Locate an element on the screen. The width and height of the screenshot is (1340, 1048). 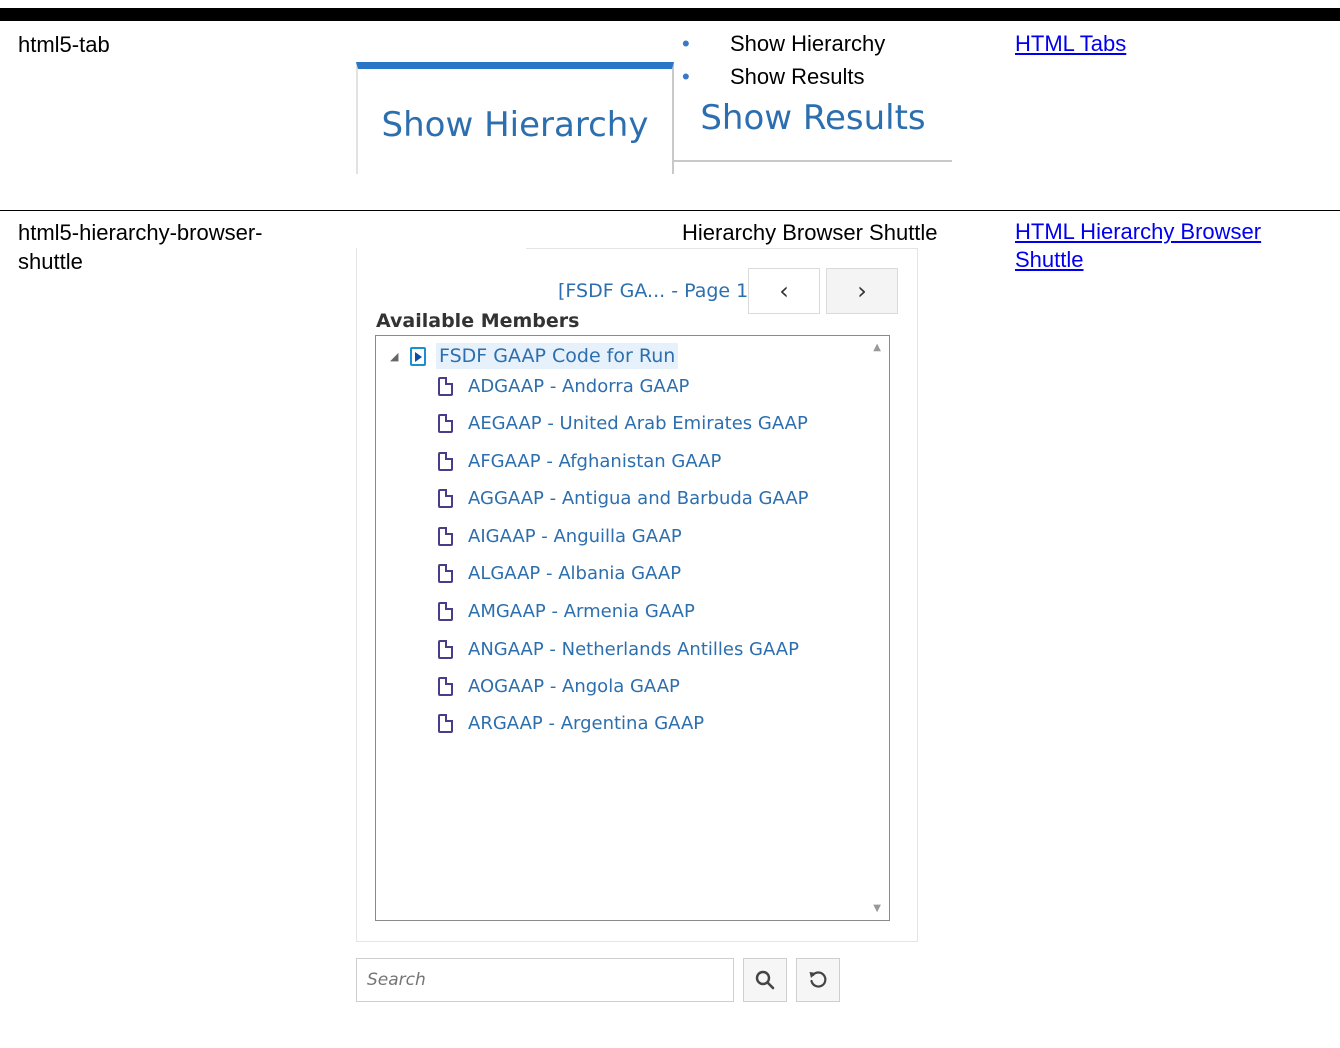
tree-leaf: AEGAAP - United Arab Emirates GAAP is located at coordinates (623, 423).